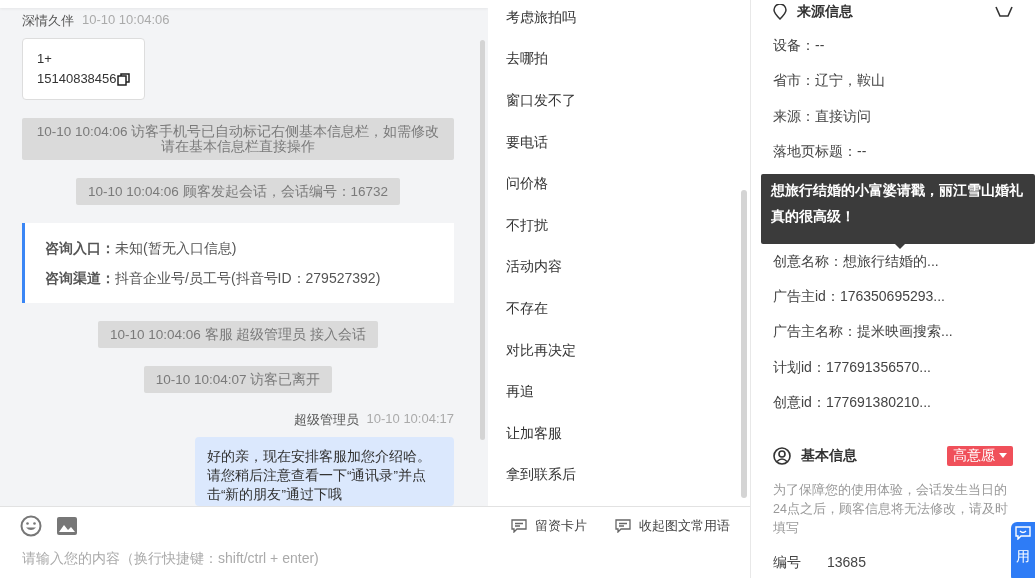 The height and width of the screenshot is (578, 1035). What do you see at coordinates (534, 433) in the screenshot?
I see `quick-reply-item: 让加客服` at bounding box center [534, 433].